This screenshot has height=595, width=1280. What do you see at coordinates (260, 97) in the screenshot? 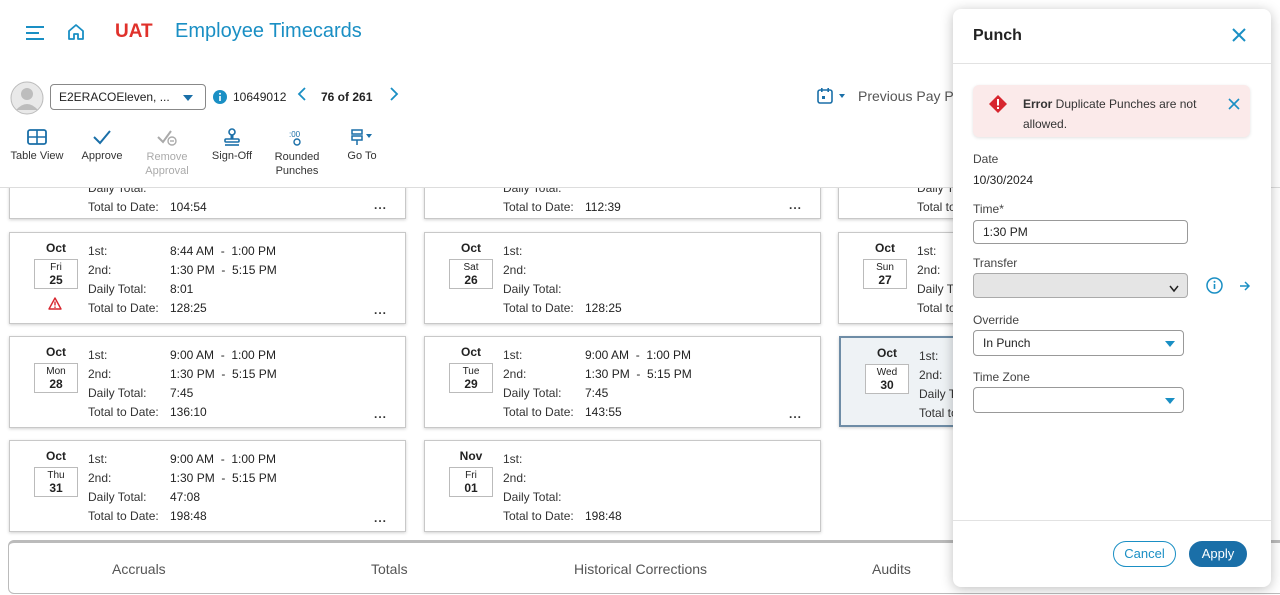
I see `employee-id: 10649012` at bounding box center [260, 97].